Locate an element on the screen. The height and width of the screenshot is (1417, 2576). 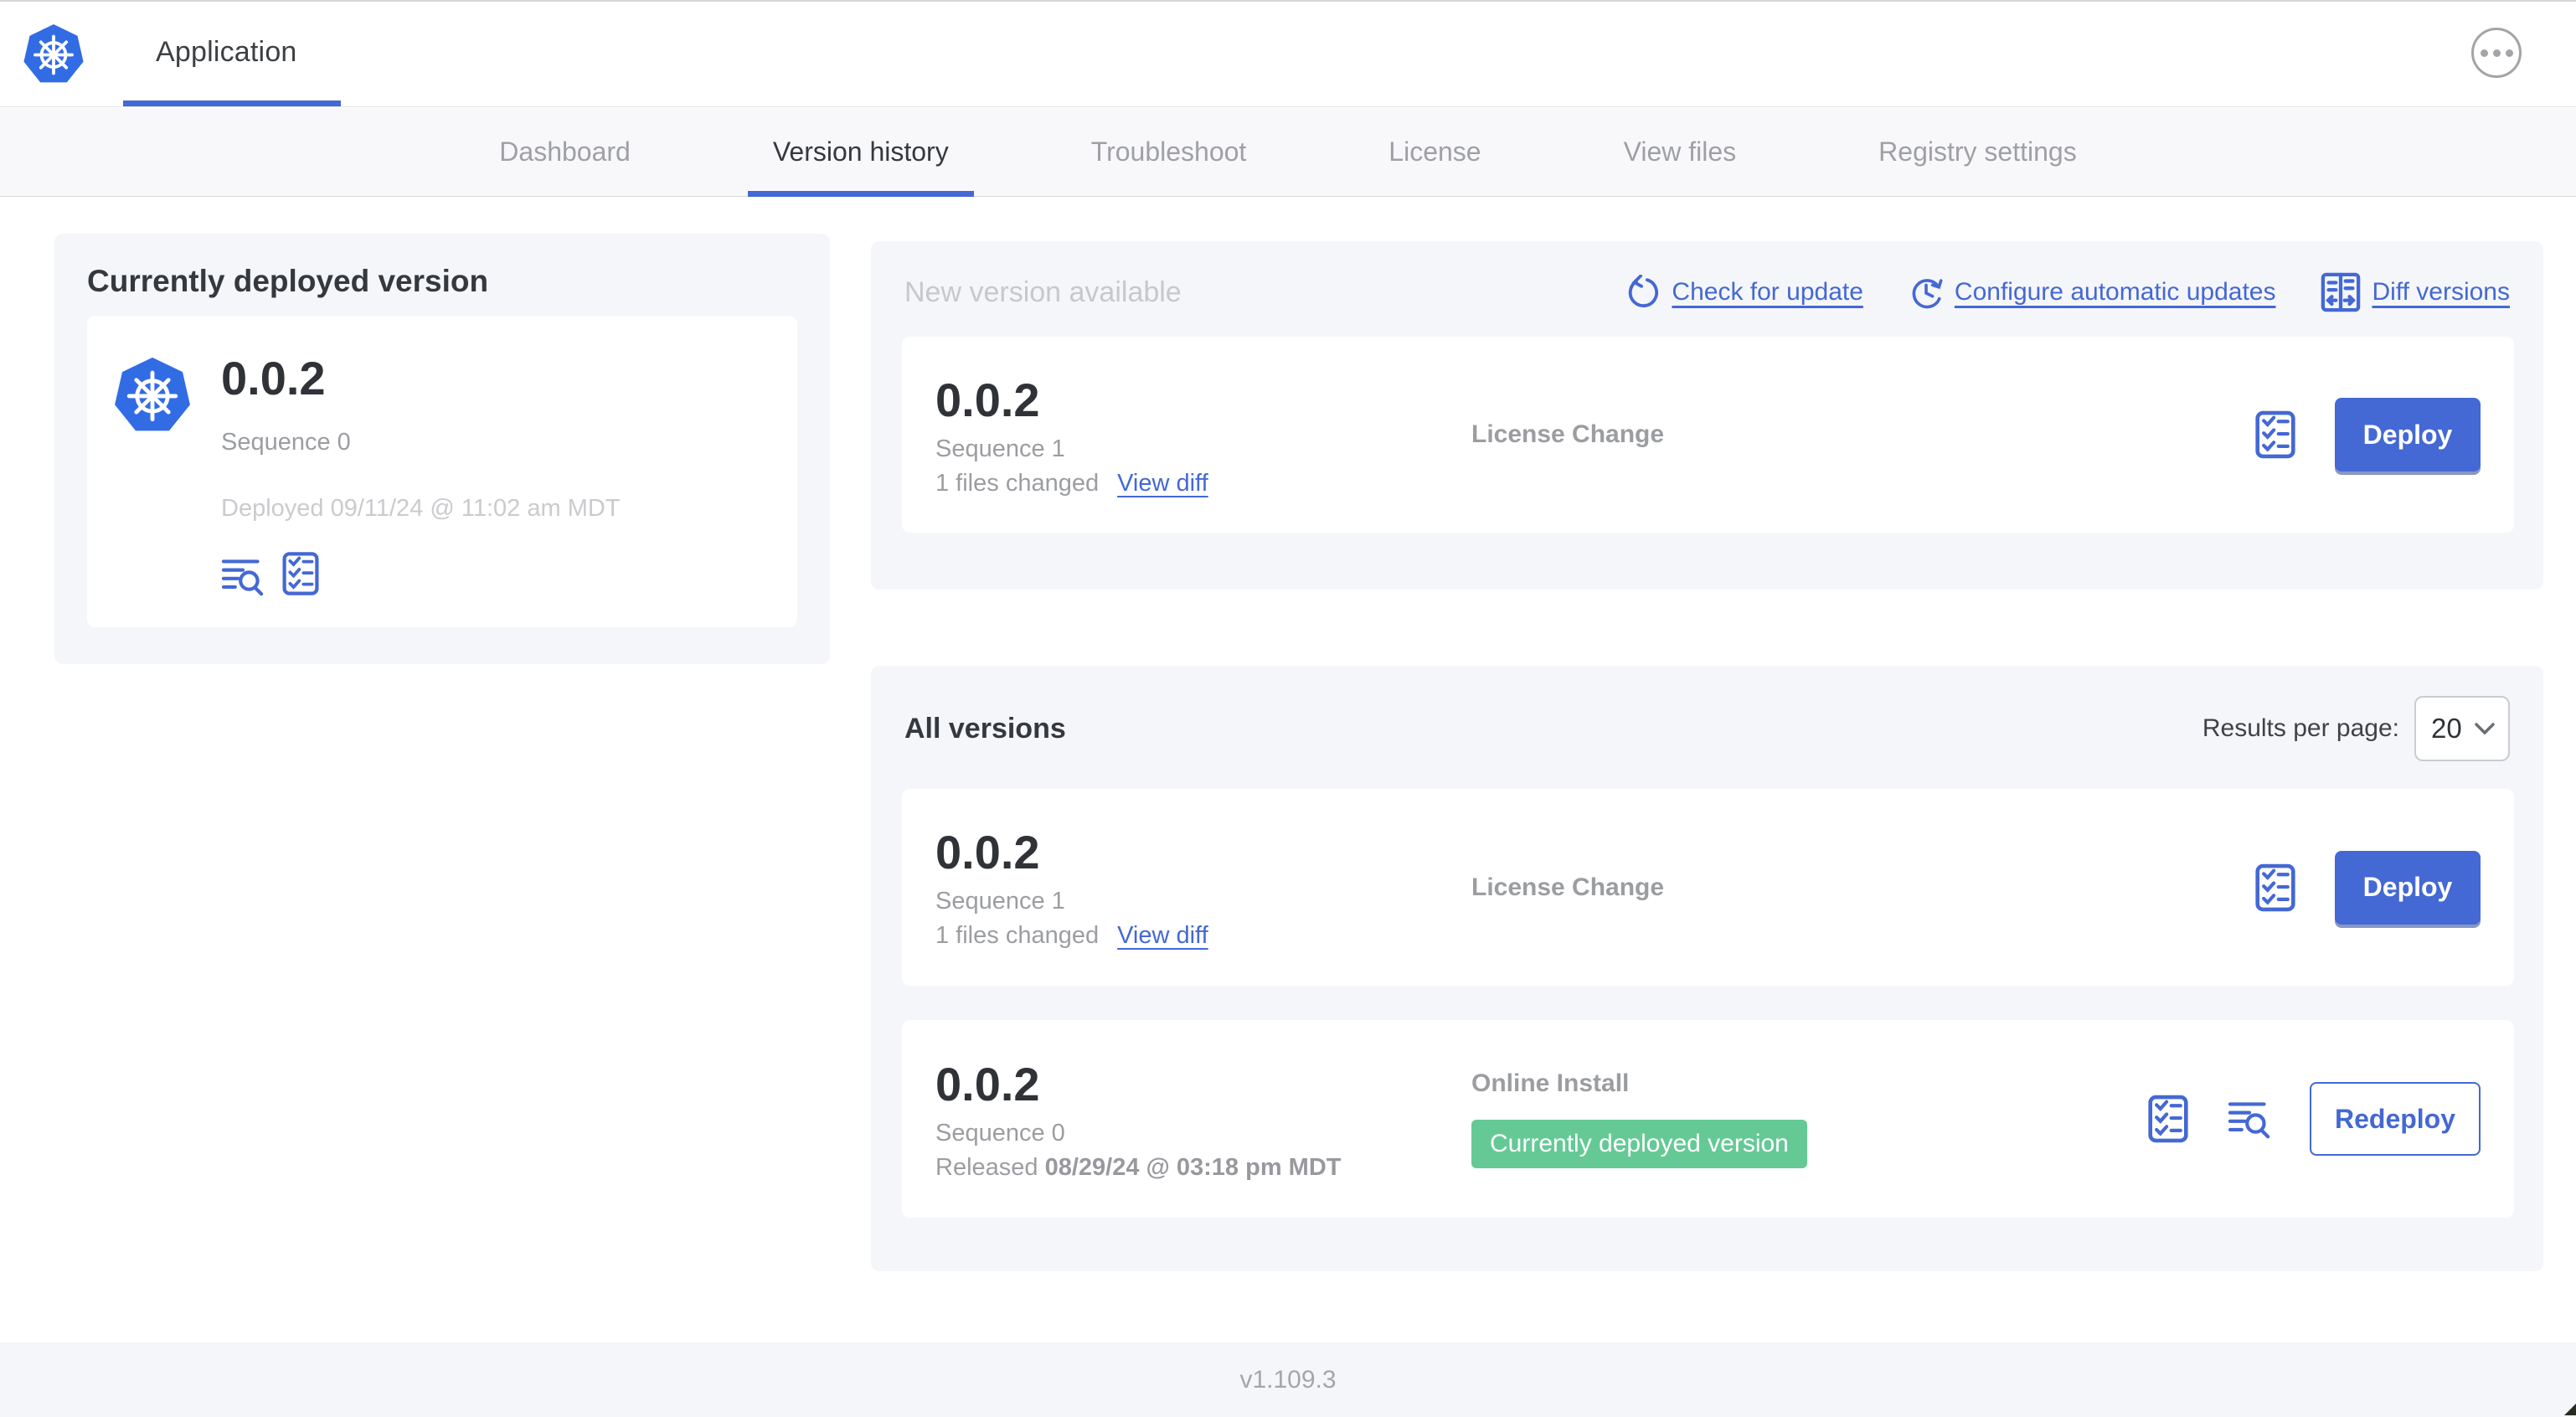
released-date: 08/29/24 @ 03:18 pm MDT is located at coordinates (1193, 1167).